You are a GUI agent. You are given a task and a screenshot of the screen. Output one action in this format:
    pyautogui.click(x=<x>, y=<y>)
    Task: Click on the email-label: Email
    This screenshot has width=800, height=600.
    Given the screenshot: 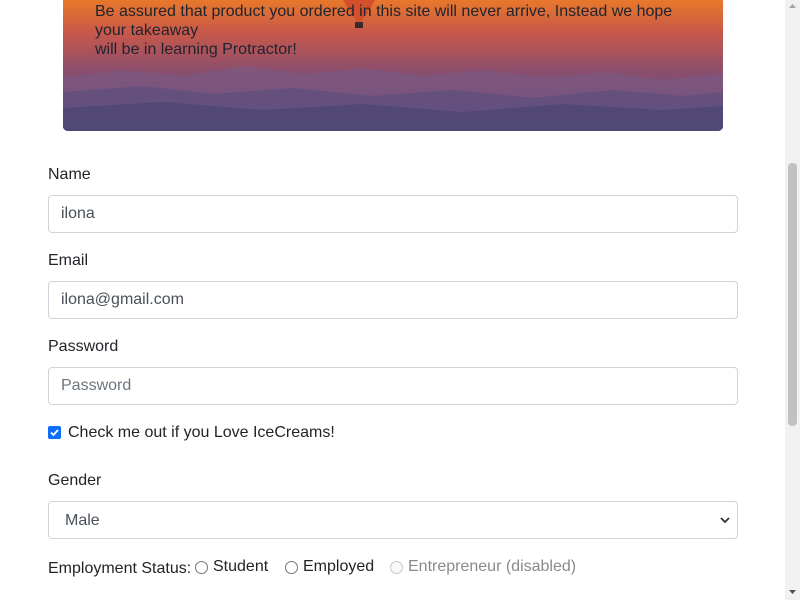 What is the action you would take?
    pyautogui.click(x=68, y=260)
    